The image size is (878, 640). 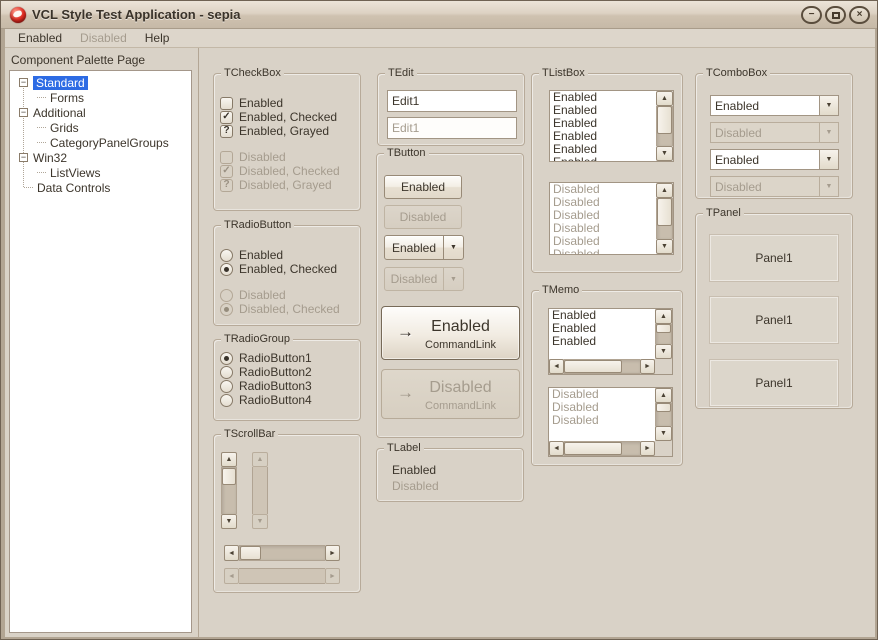 I want to click on combobox-enabled-1: Enabled ▼, so click(x=774, y=105).